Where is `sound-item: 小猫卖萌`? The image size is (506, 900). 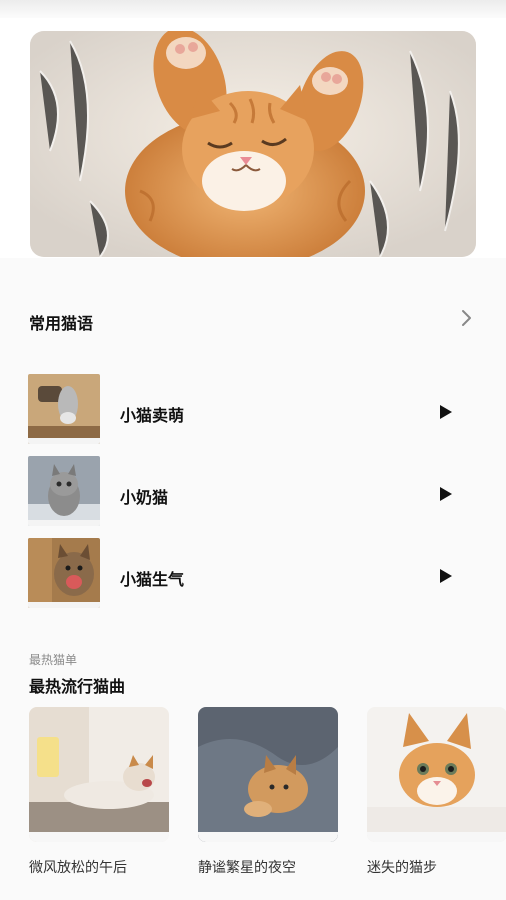
sound-item: 小猫卖萌 is located at coordinates (253, 410).